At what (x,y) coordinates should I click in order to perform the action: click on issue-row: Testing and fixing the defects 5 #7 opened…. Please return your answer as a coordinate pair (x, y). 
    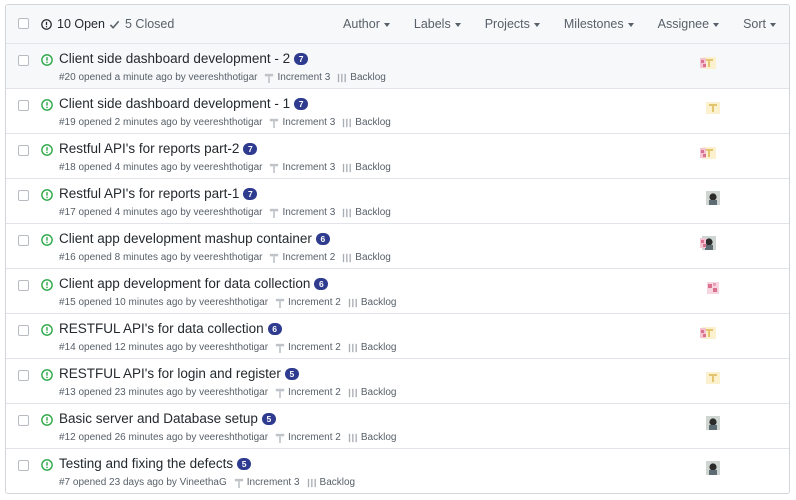
    Looking at the image, I should click on (397, 471).